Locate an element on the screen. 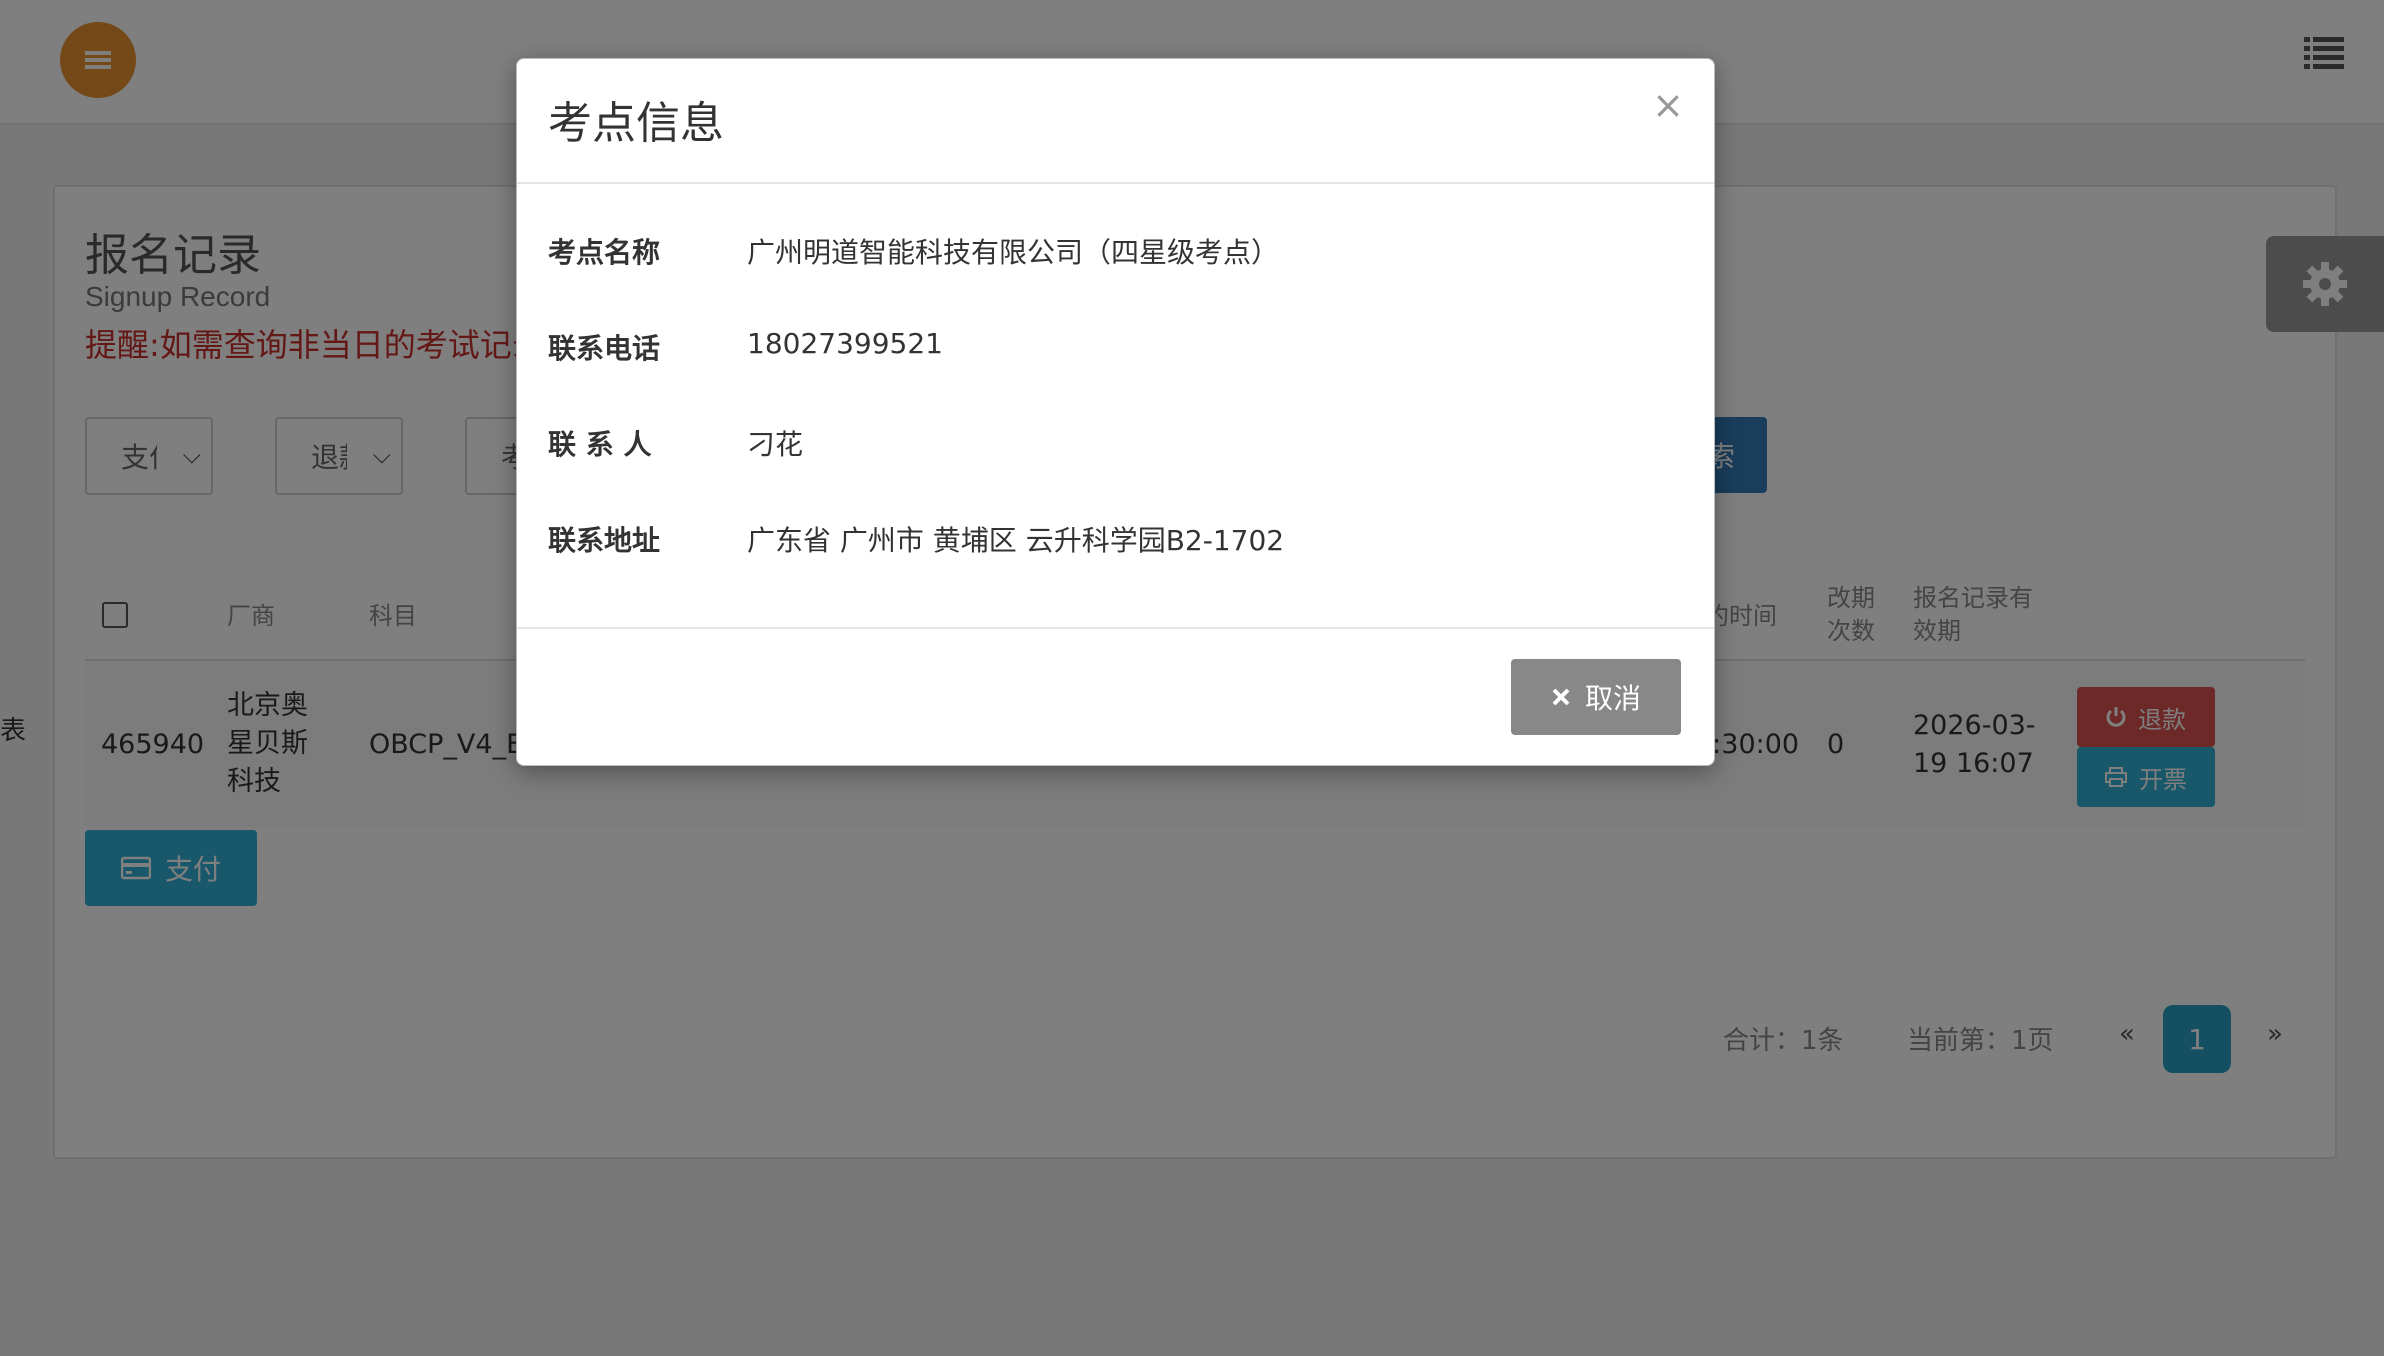 Image resolution: width=2384 pixels, height=1356 pixels. phone-value: 18027399521 is located at coordinates (845, 343).